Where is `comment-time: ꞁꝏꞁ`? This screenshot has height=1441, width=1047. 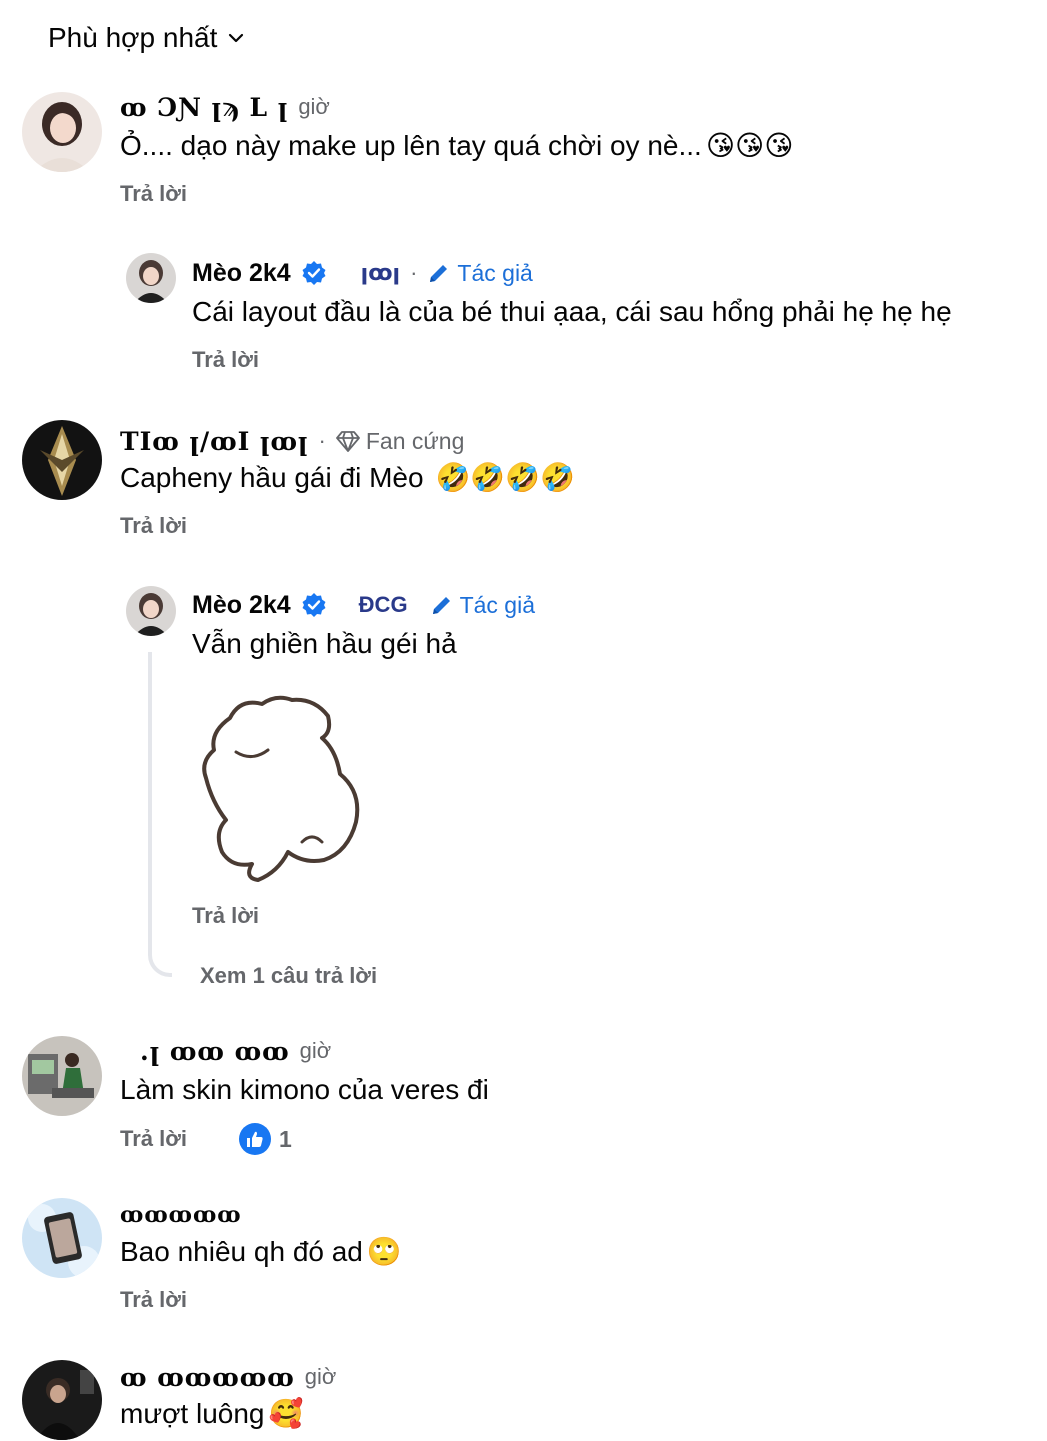 comment-time: ꞁꝏꞁ is located at coordinates (380, 273).